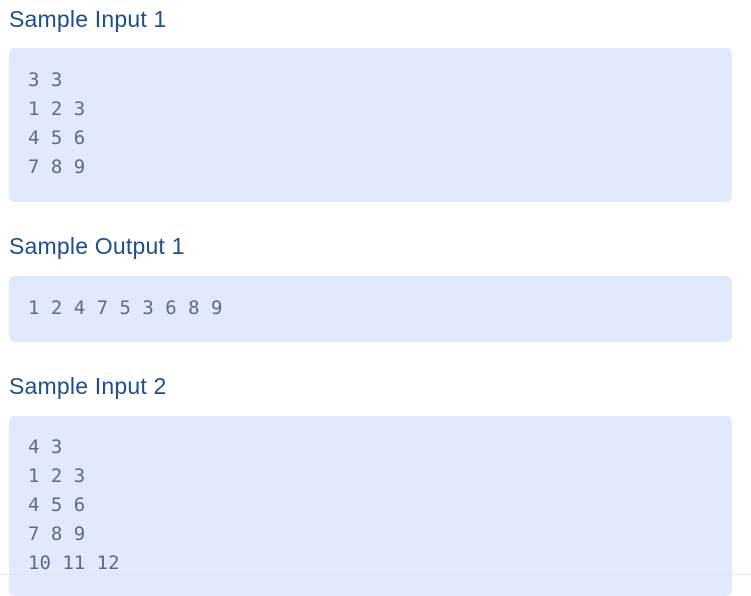 The height and width of the screenshot is (596, 751). I want to click on bottom-divider, so click(375, 574).